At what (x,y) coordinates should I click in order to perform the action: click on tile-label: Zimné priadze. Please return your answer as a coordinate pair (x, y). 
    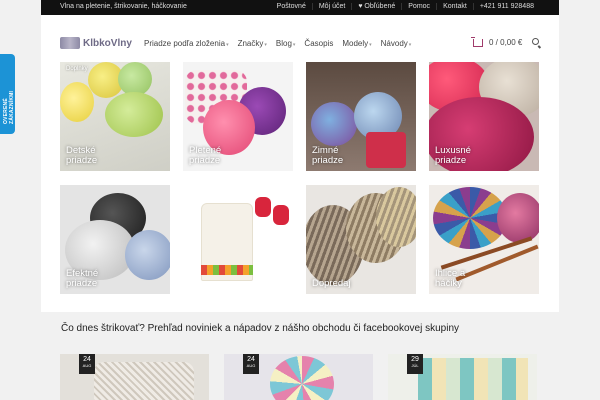
    Looking at the image, I should click on (328, 155).